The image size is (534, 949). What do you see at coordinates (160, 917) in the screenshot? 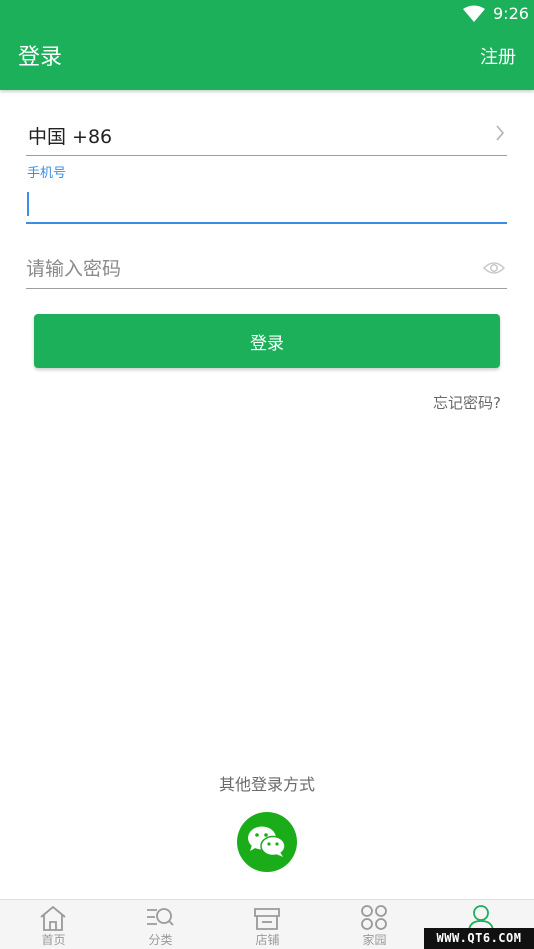
I see `category-icon` at bounding box center [160, 917].